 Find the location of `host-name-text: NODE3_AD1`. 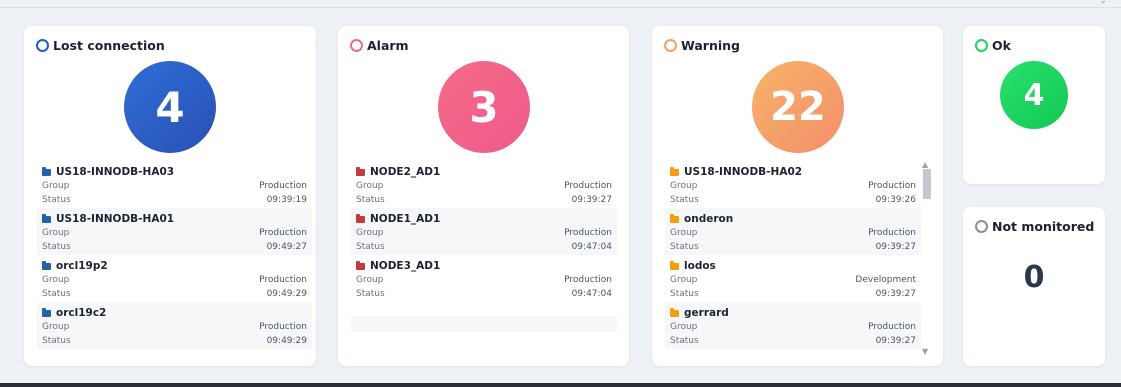

host-name-text: NODE3_AD1 is located at coordinates (405, 266).